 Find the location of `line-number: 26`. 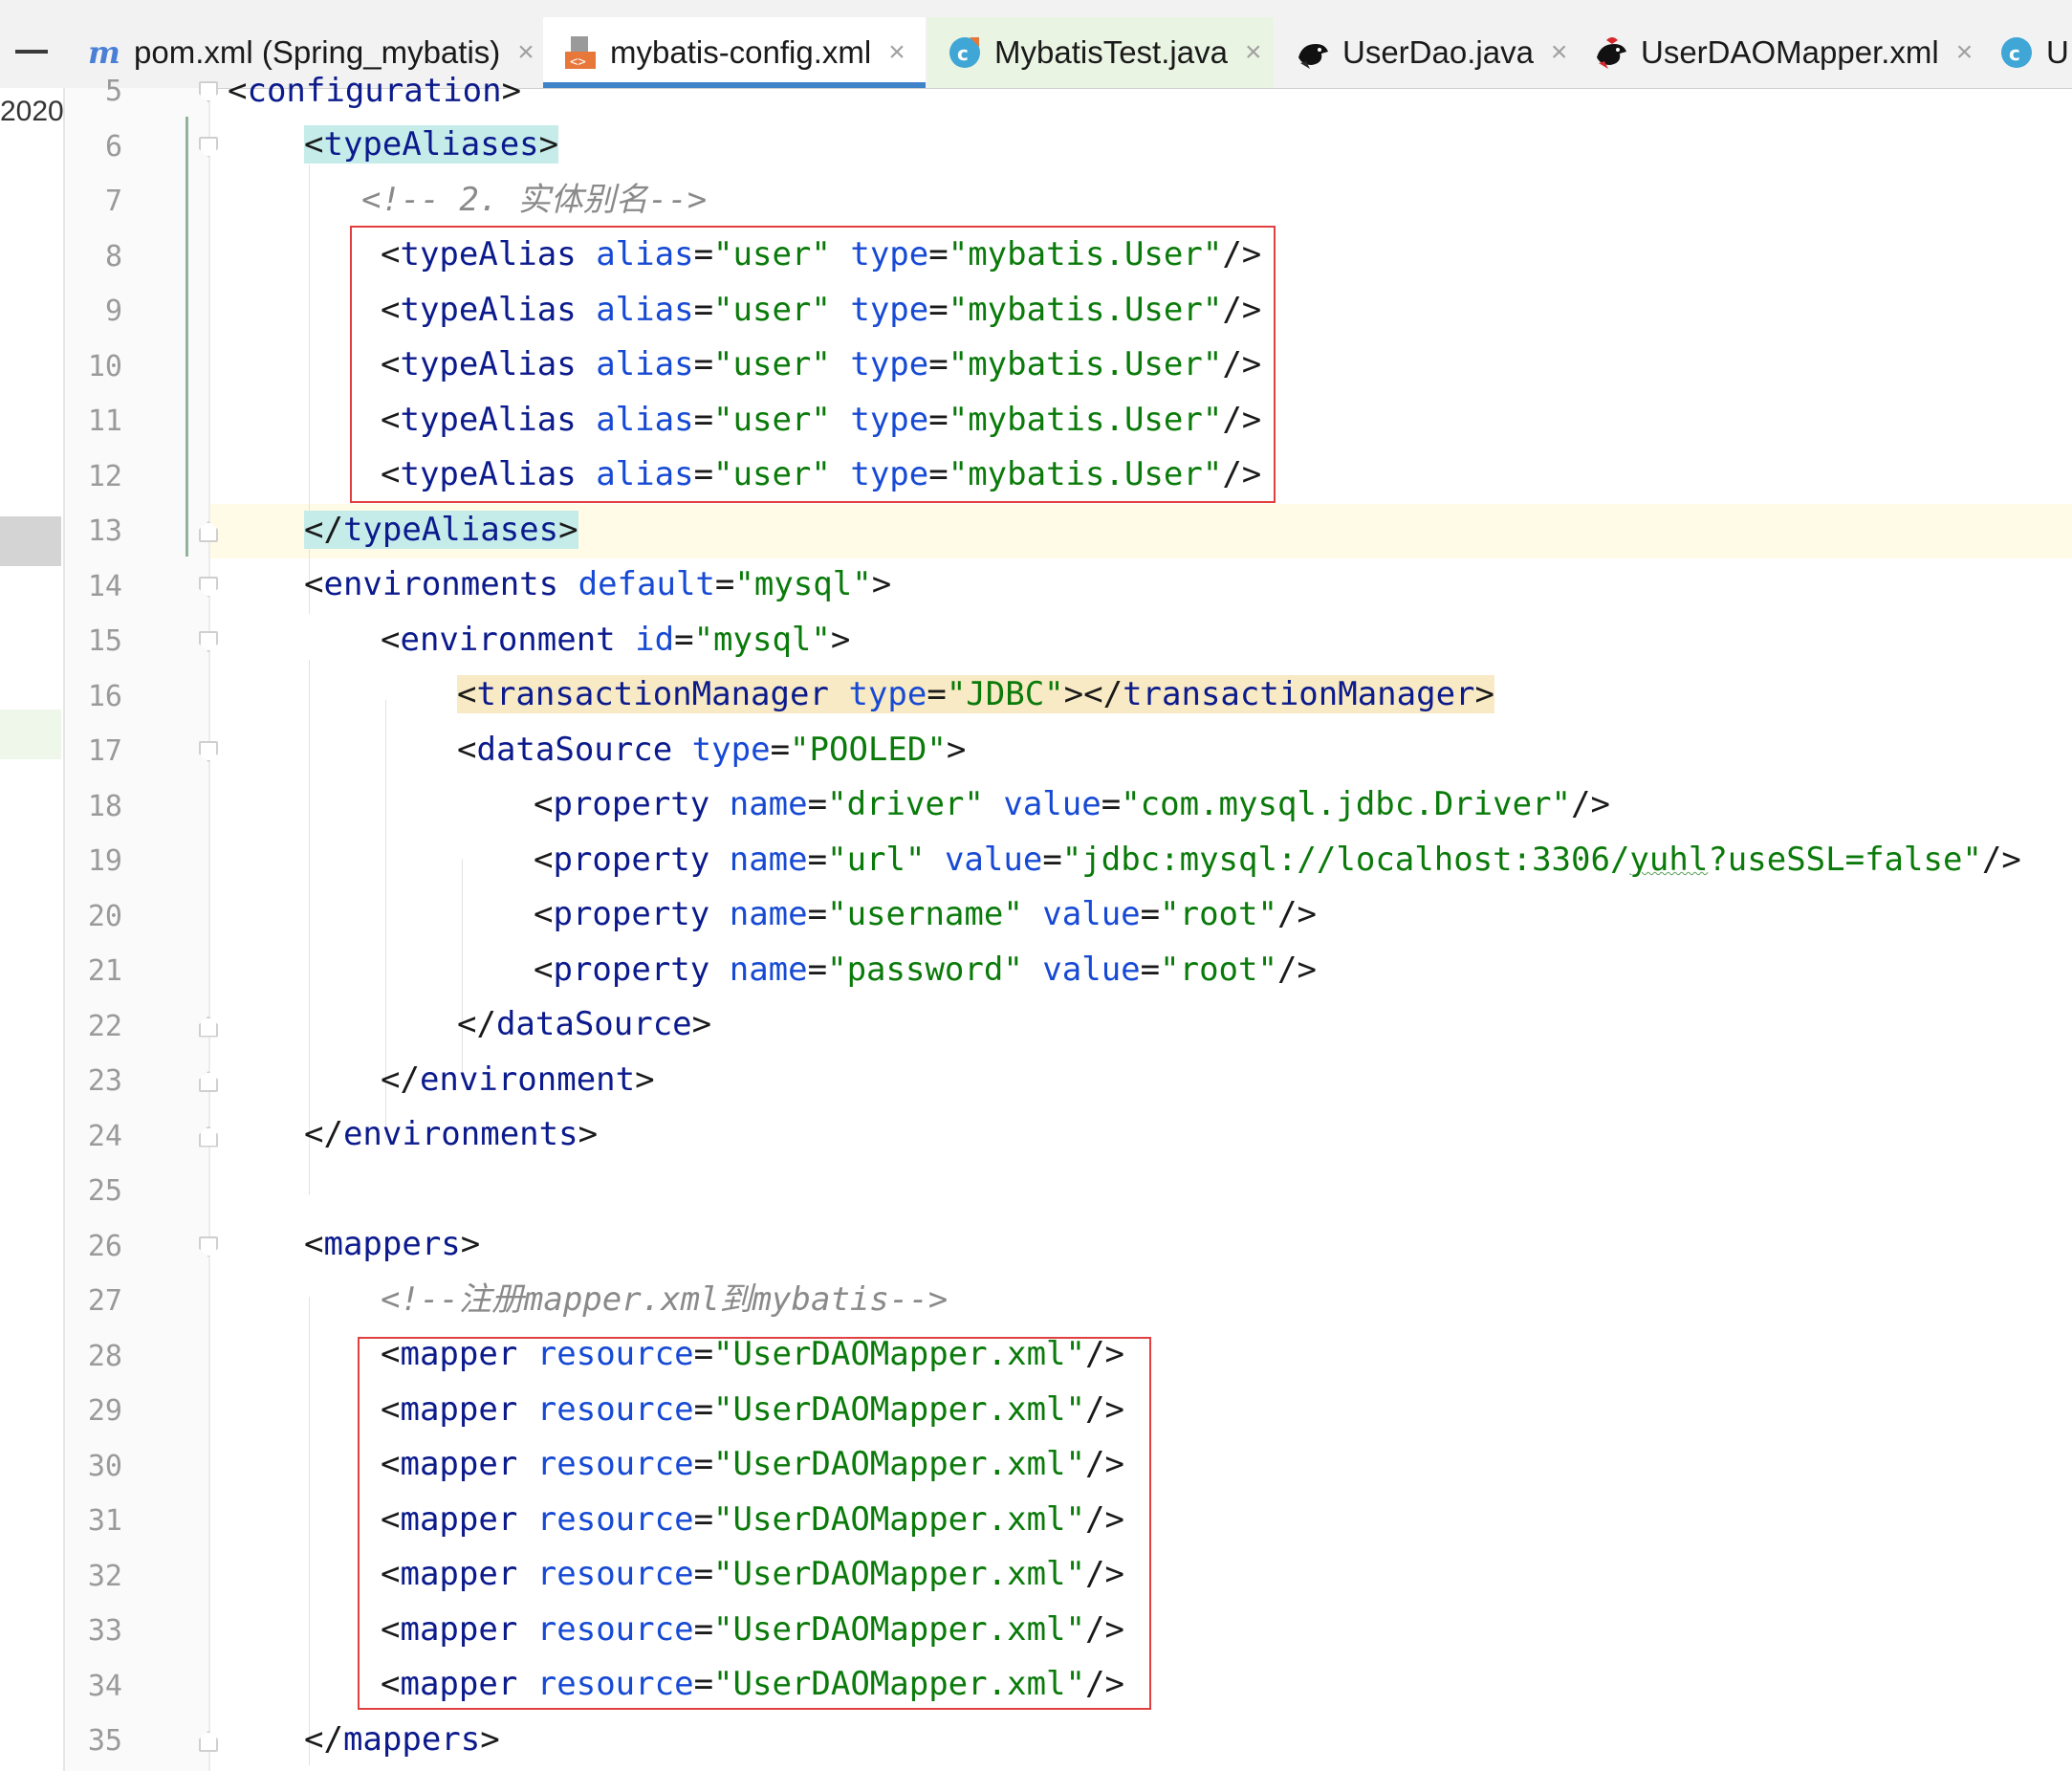

line-number: 26 is located at coordinates (93, 1246).